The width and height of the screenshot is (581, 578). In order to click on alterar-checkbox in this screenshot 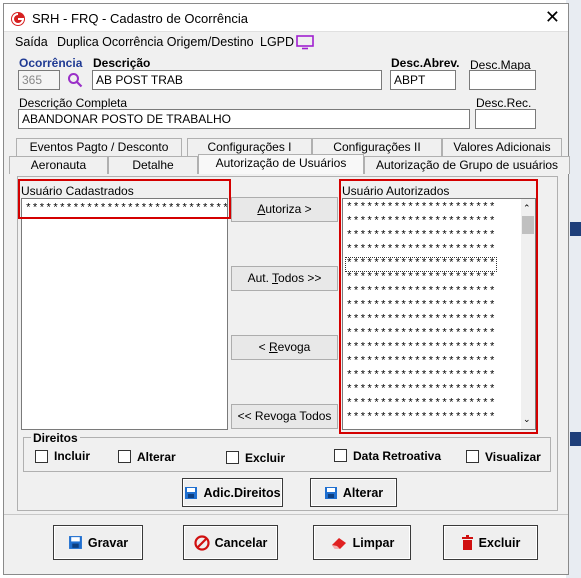, I will do `click(124, 456)`.